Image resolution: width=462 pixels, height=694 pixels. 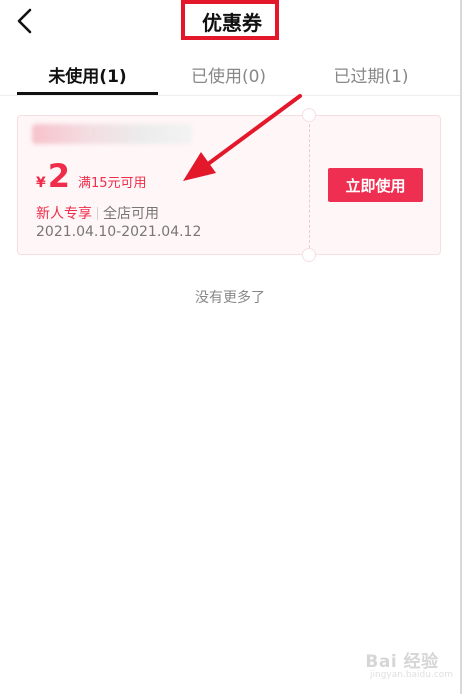 I want to click on chevron-left-icon, so click(x=24, y=21).